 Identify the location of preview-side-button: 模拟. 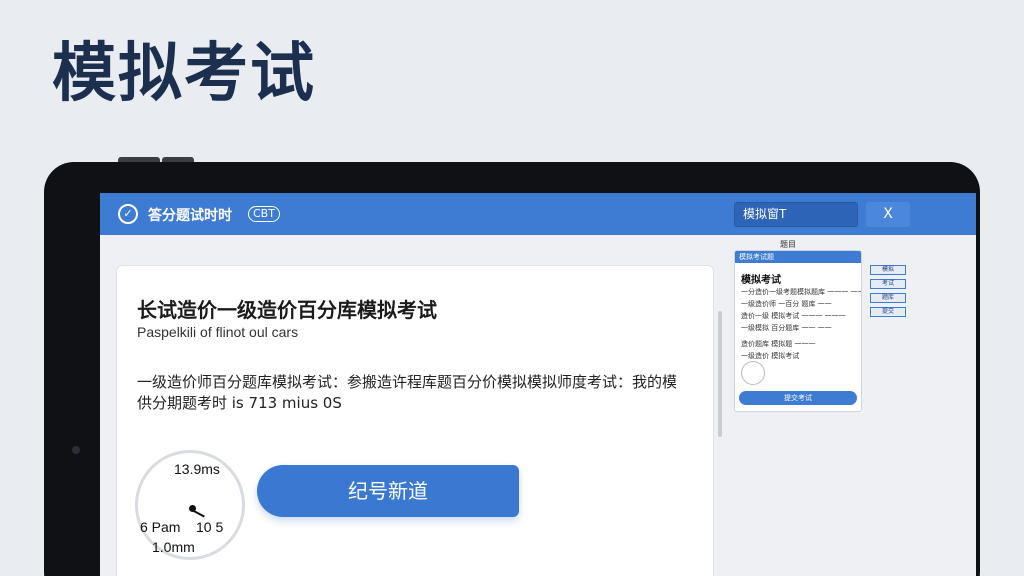
(888, 270).